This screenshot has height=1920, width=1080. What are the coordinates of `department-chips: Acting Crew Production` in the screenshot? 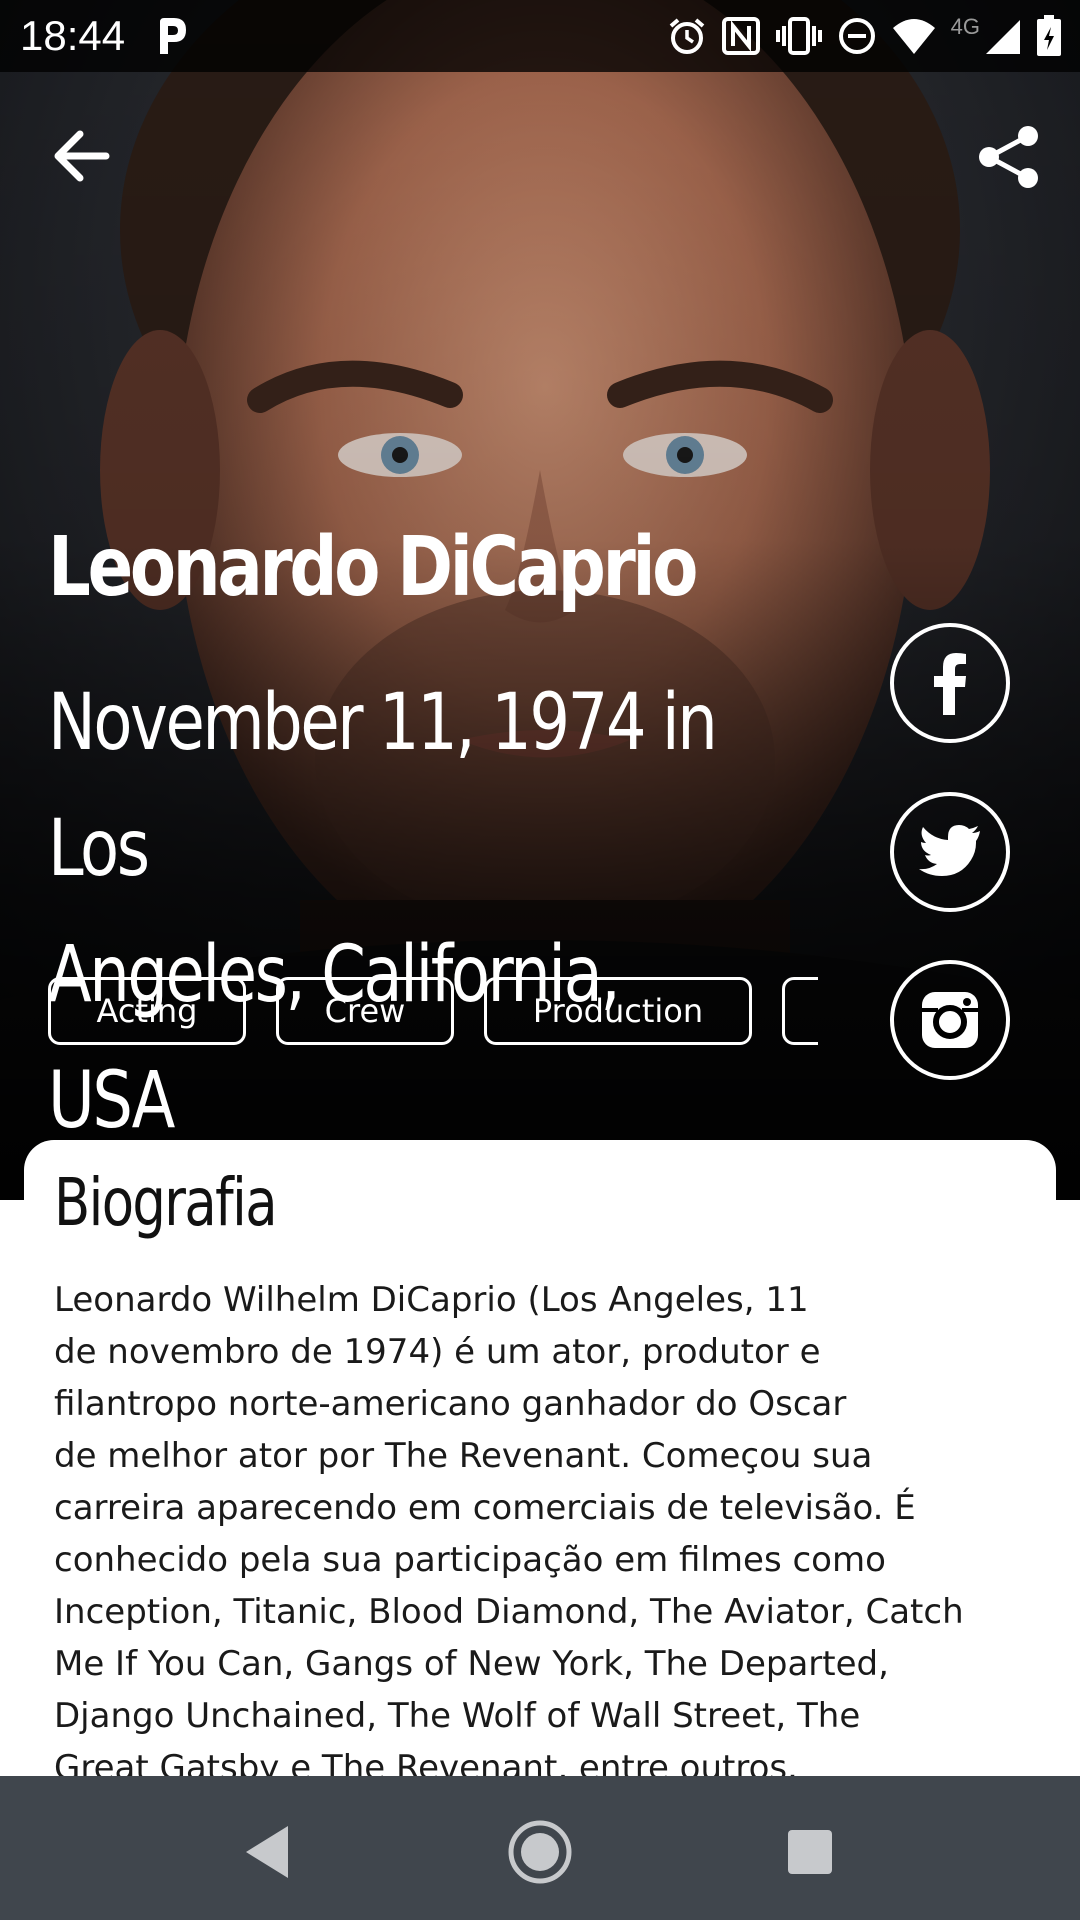 It's located at (433, 1013).